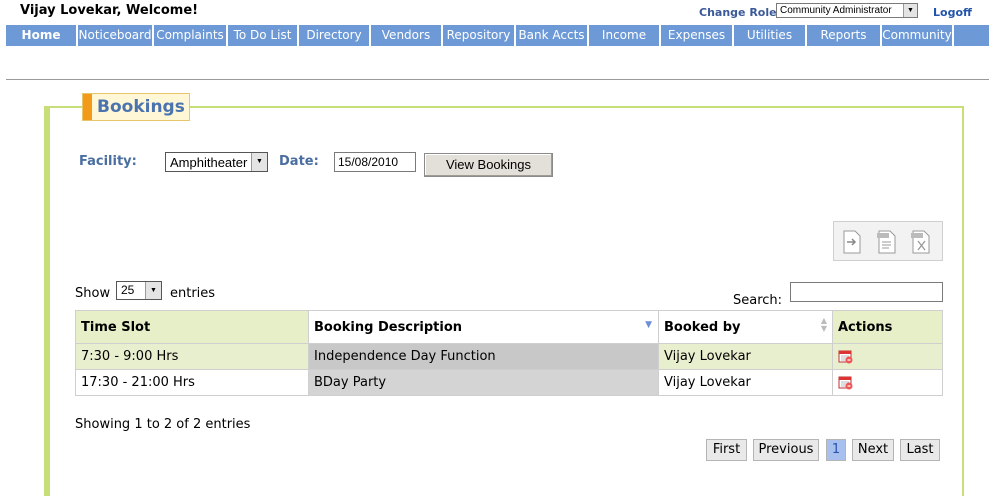 The width and height of the screenshot is (989, 496). I want to click on facility-label: Facility:, so click(108, 161).